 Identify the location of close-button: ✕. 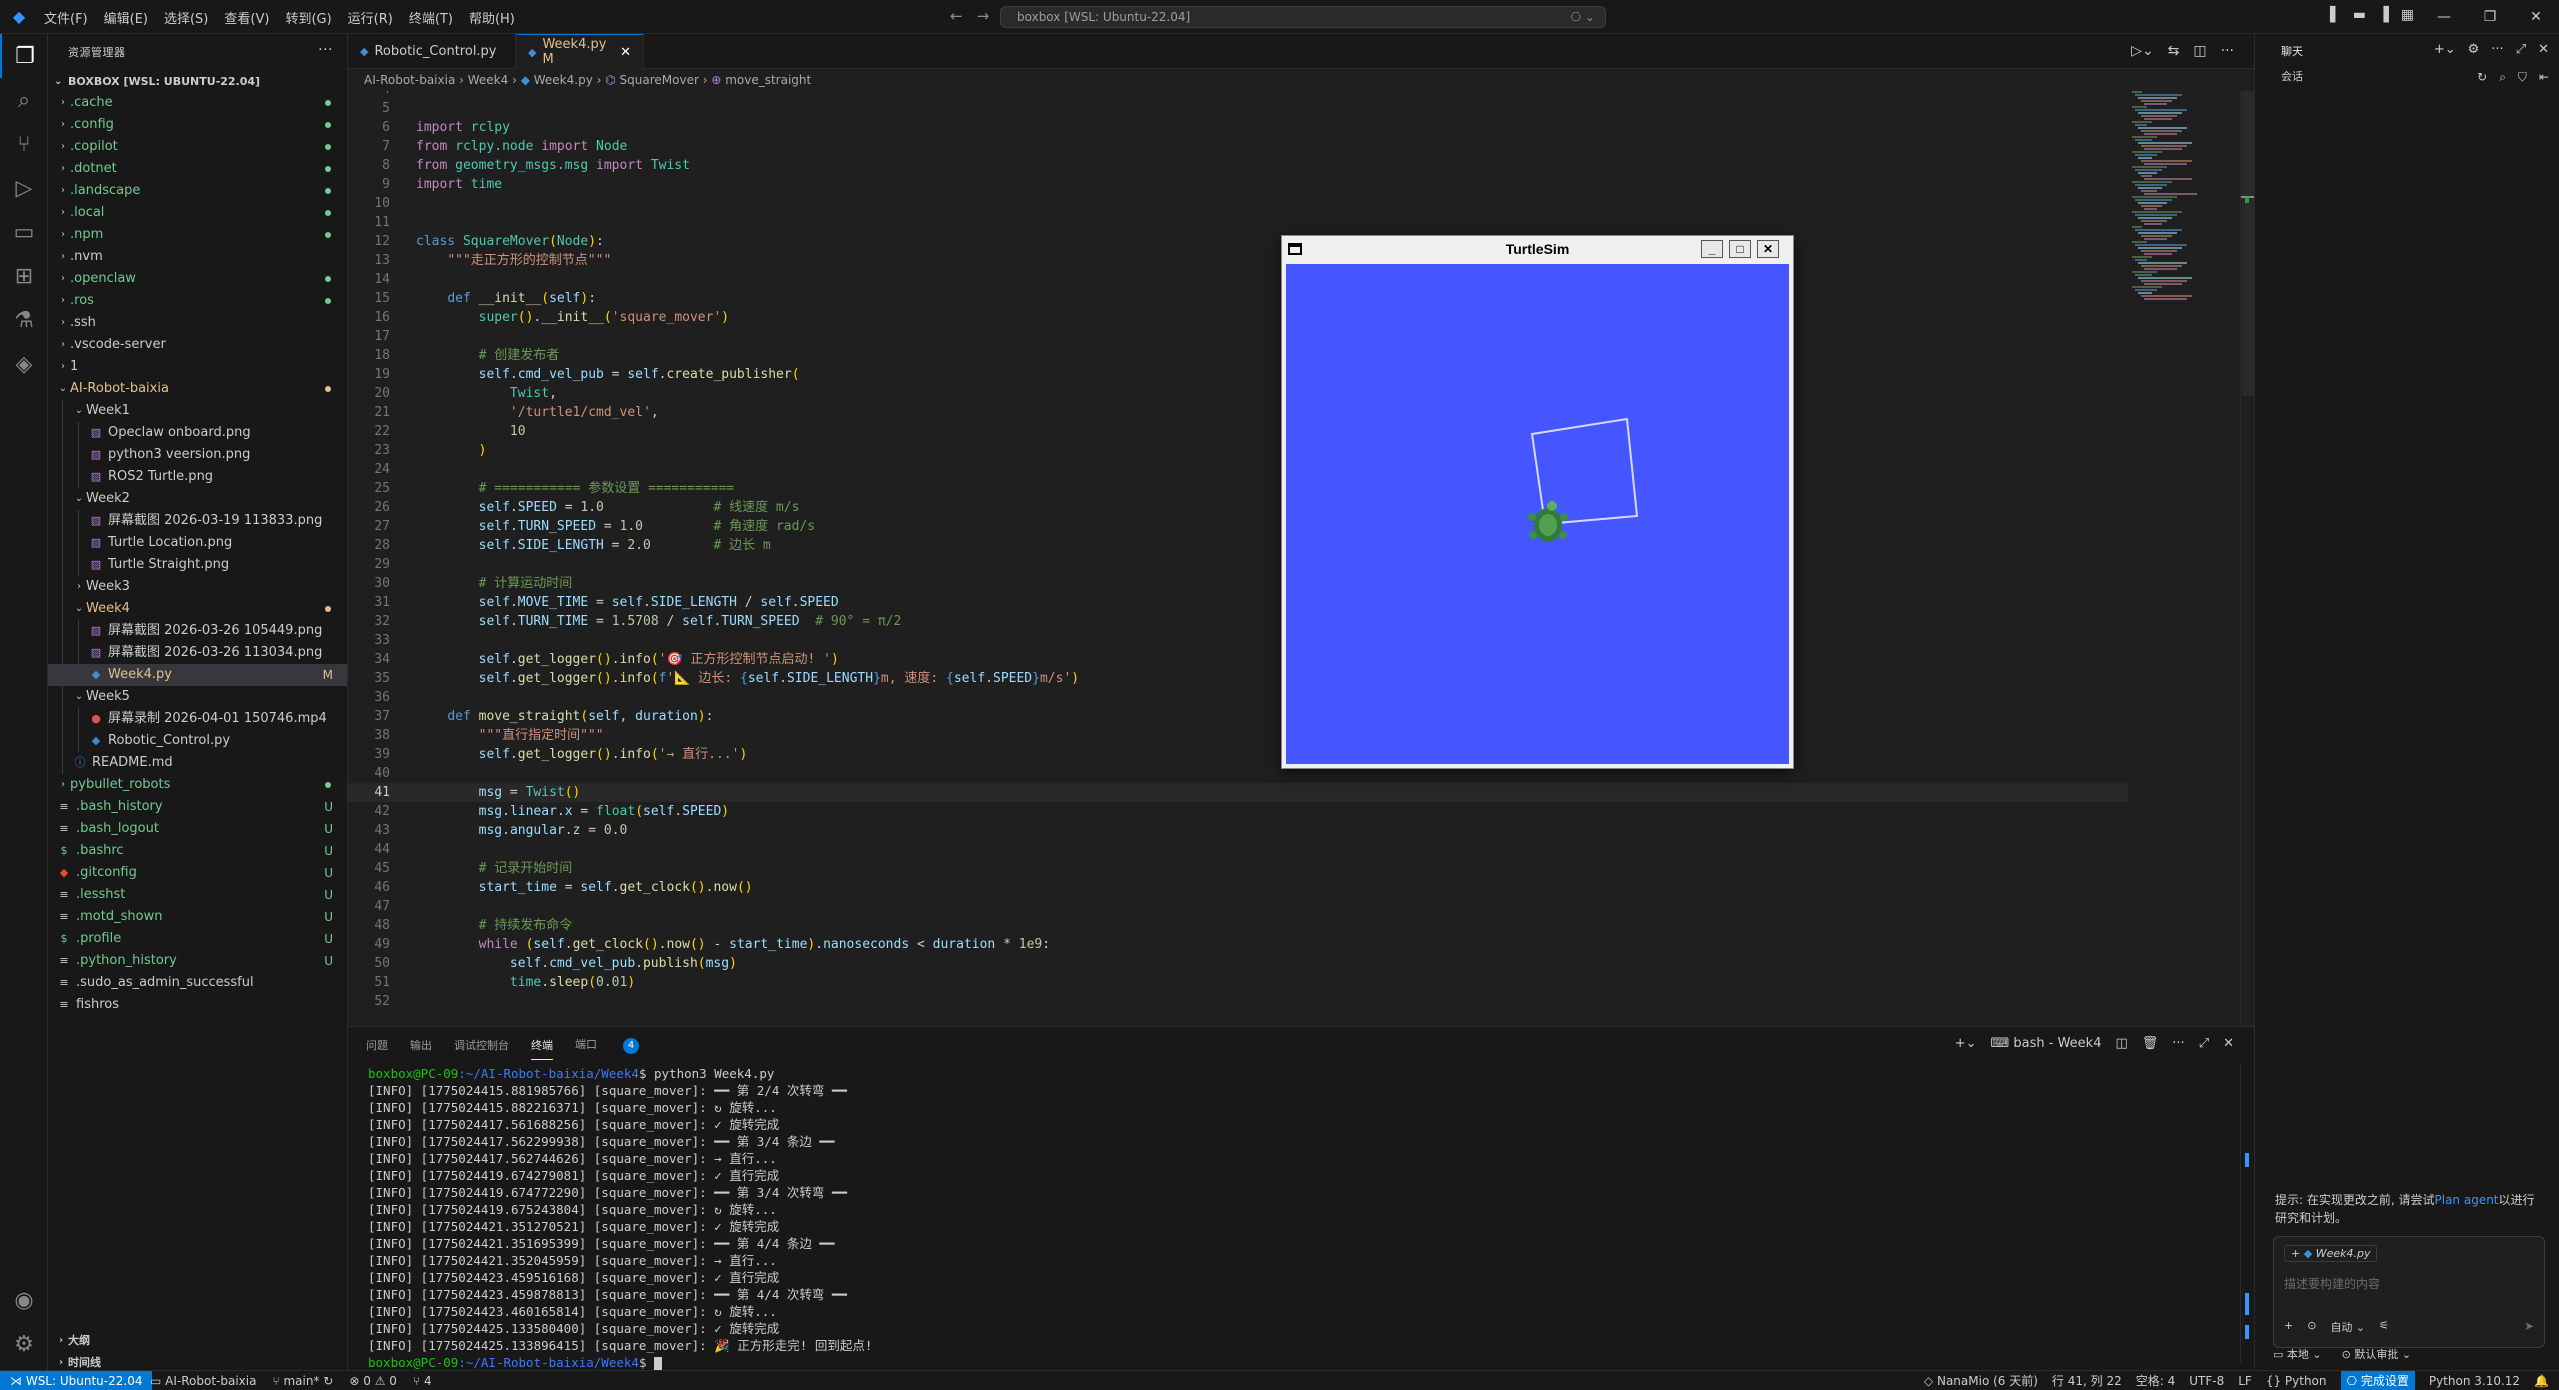
(1768, 249).